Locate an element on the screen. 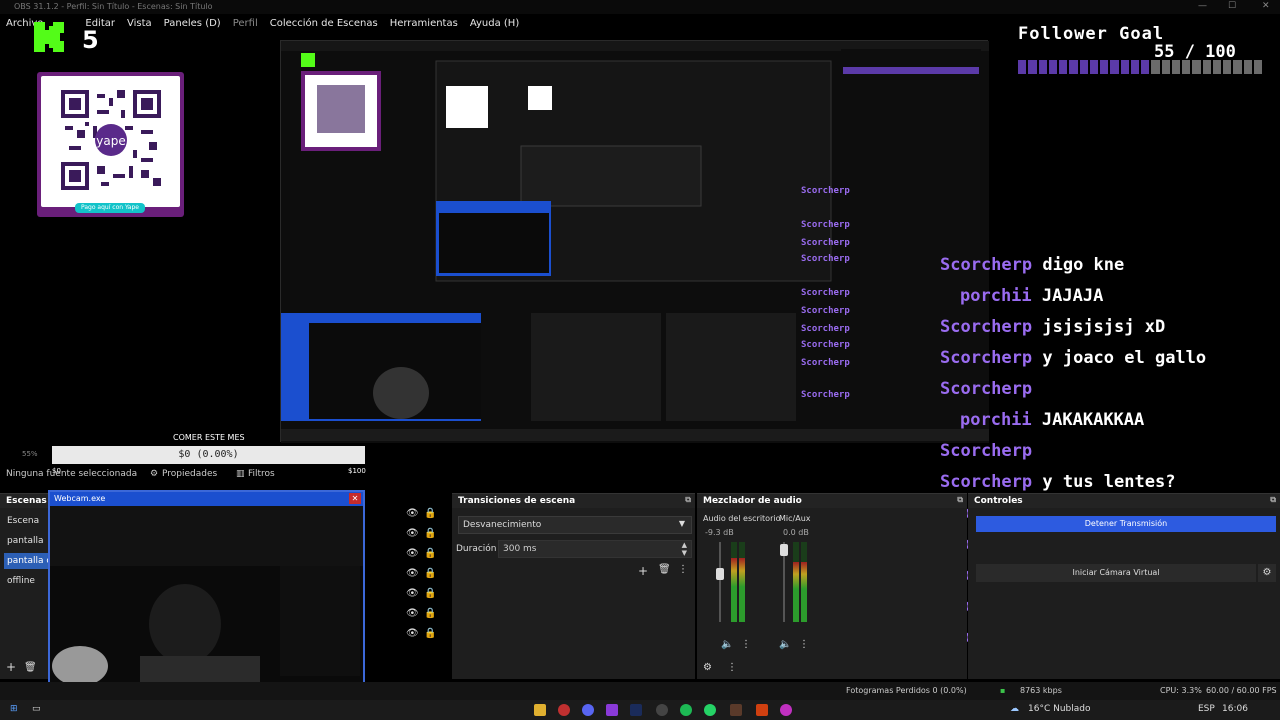 The width and height of the screenshot is (1280, 720). scene-item: Escena is located at coordinates (26, 521).